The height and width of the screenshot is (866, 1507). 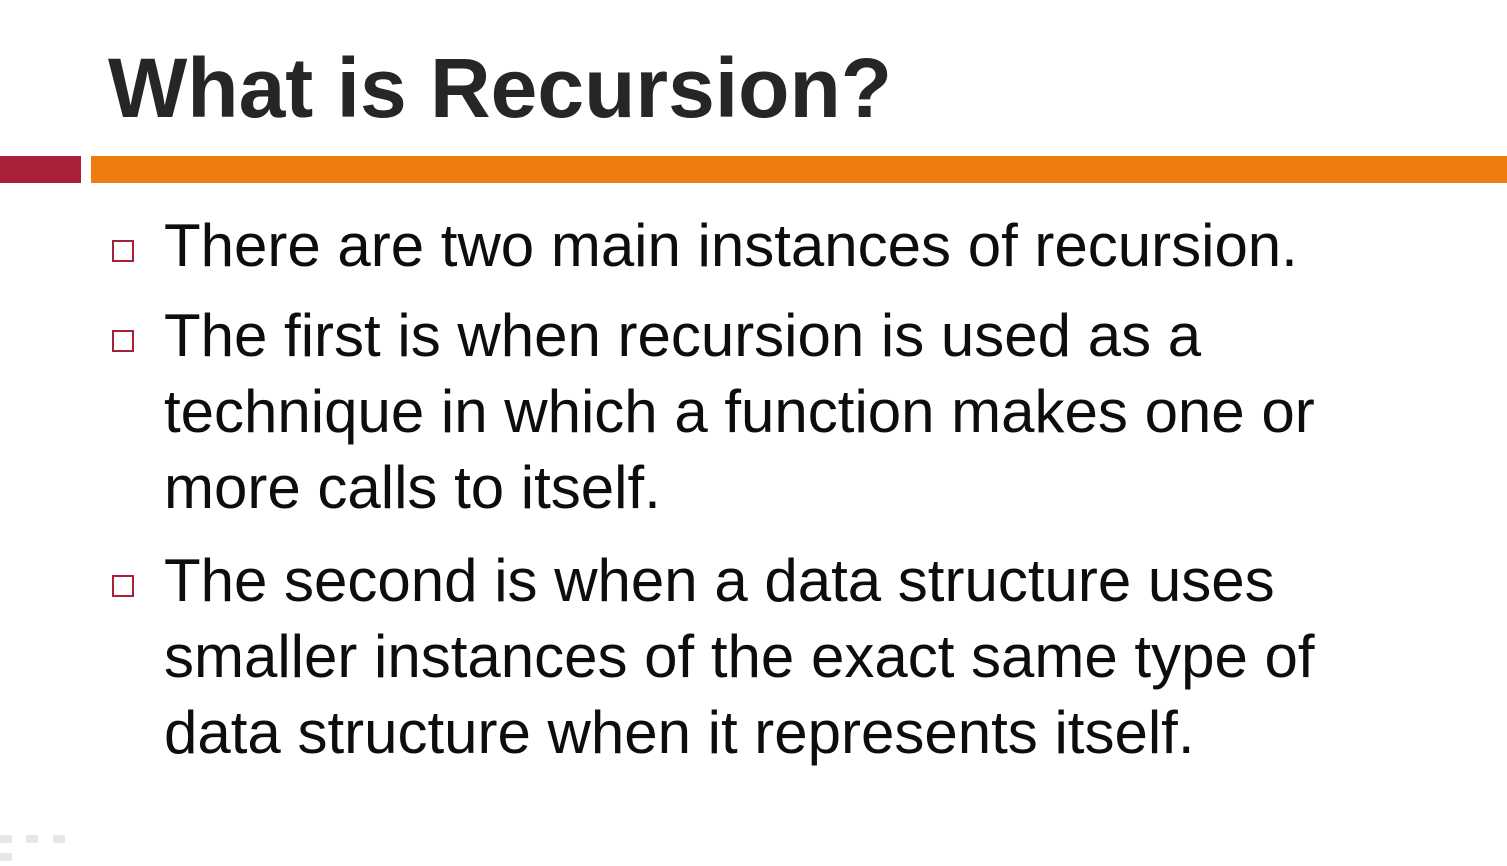 I want to click on nav-edit-icon, so click(x=32, y=839).